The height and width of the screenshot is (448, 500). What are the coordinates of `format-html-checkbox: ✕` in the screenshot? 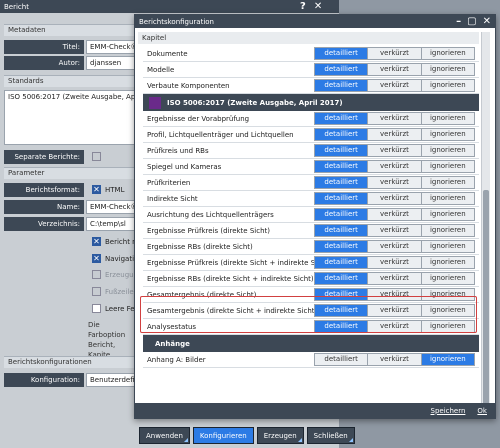 It's located at (96, 189).